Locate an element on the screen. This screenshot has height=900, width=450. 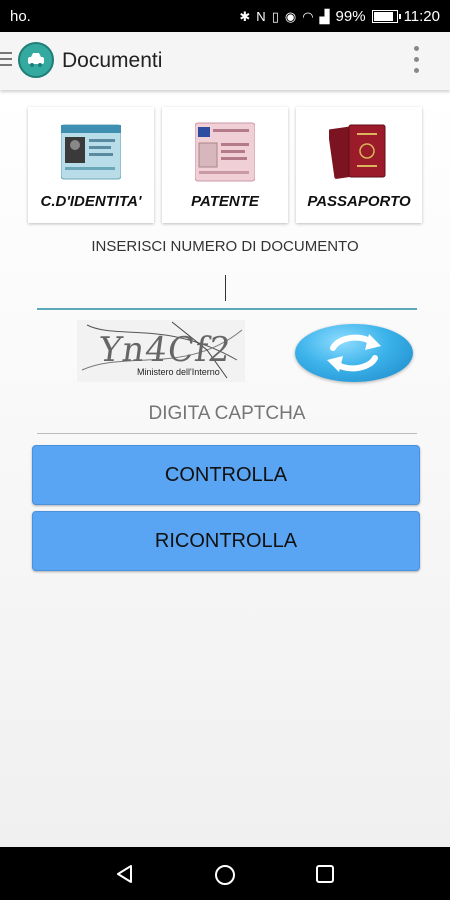
captcha-image: Yn4Cf2 Ministero dell'Interno is located at coordinates (161, 351).